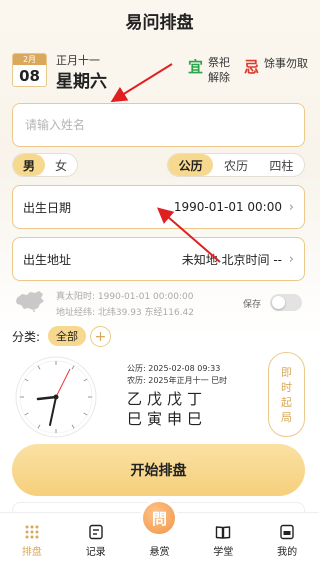 The width and height of the screenshot is (320, 564). Describe the element at coordinates (219, 70) in the screenshot. I see `yi-items: 祭祀 解除` at that location.